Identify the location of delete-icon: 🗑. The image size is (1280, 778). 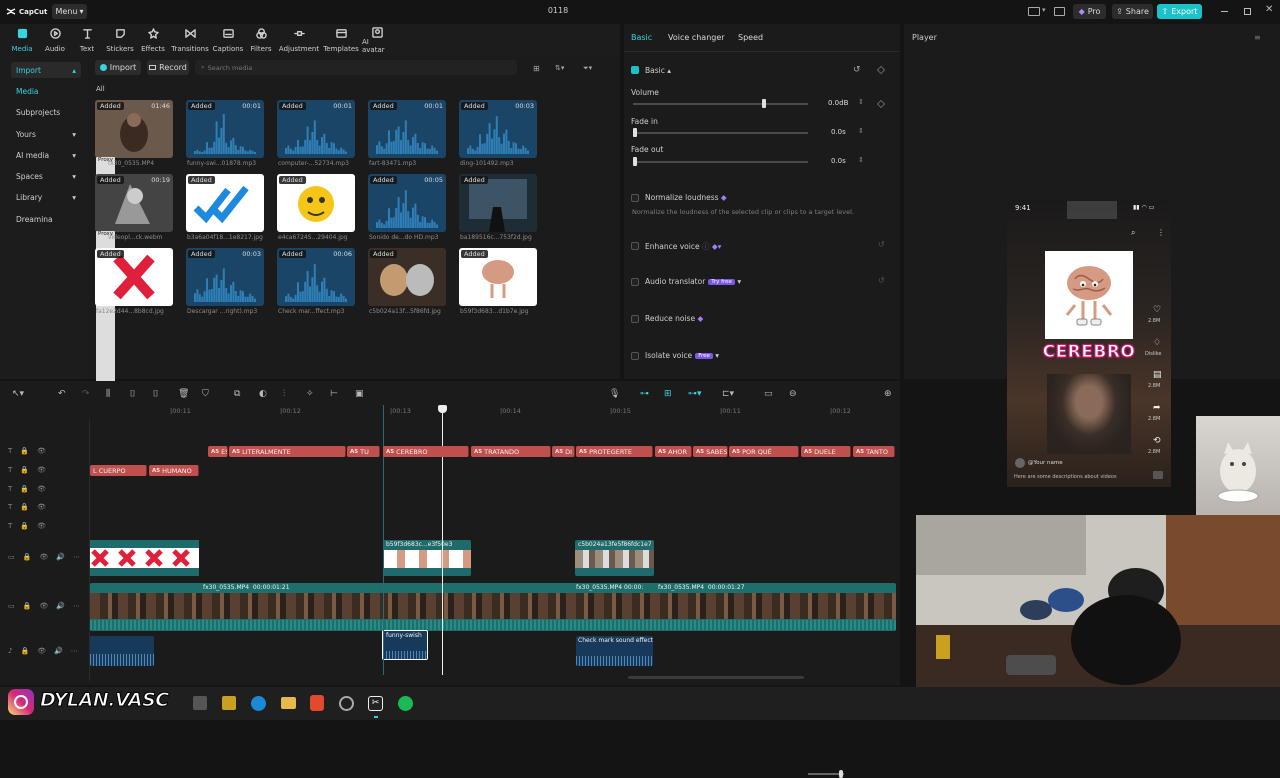
(183, 394).